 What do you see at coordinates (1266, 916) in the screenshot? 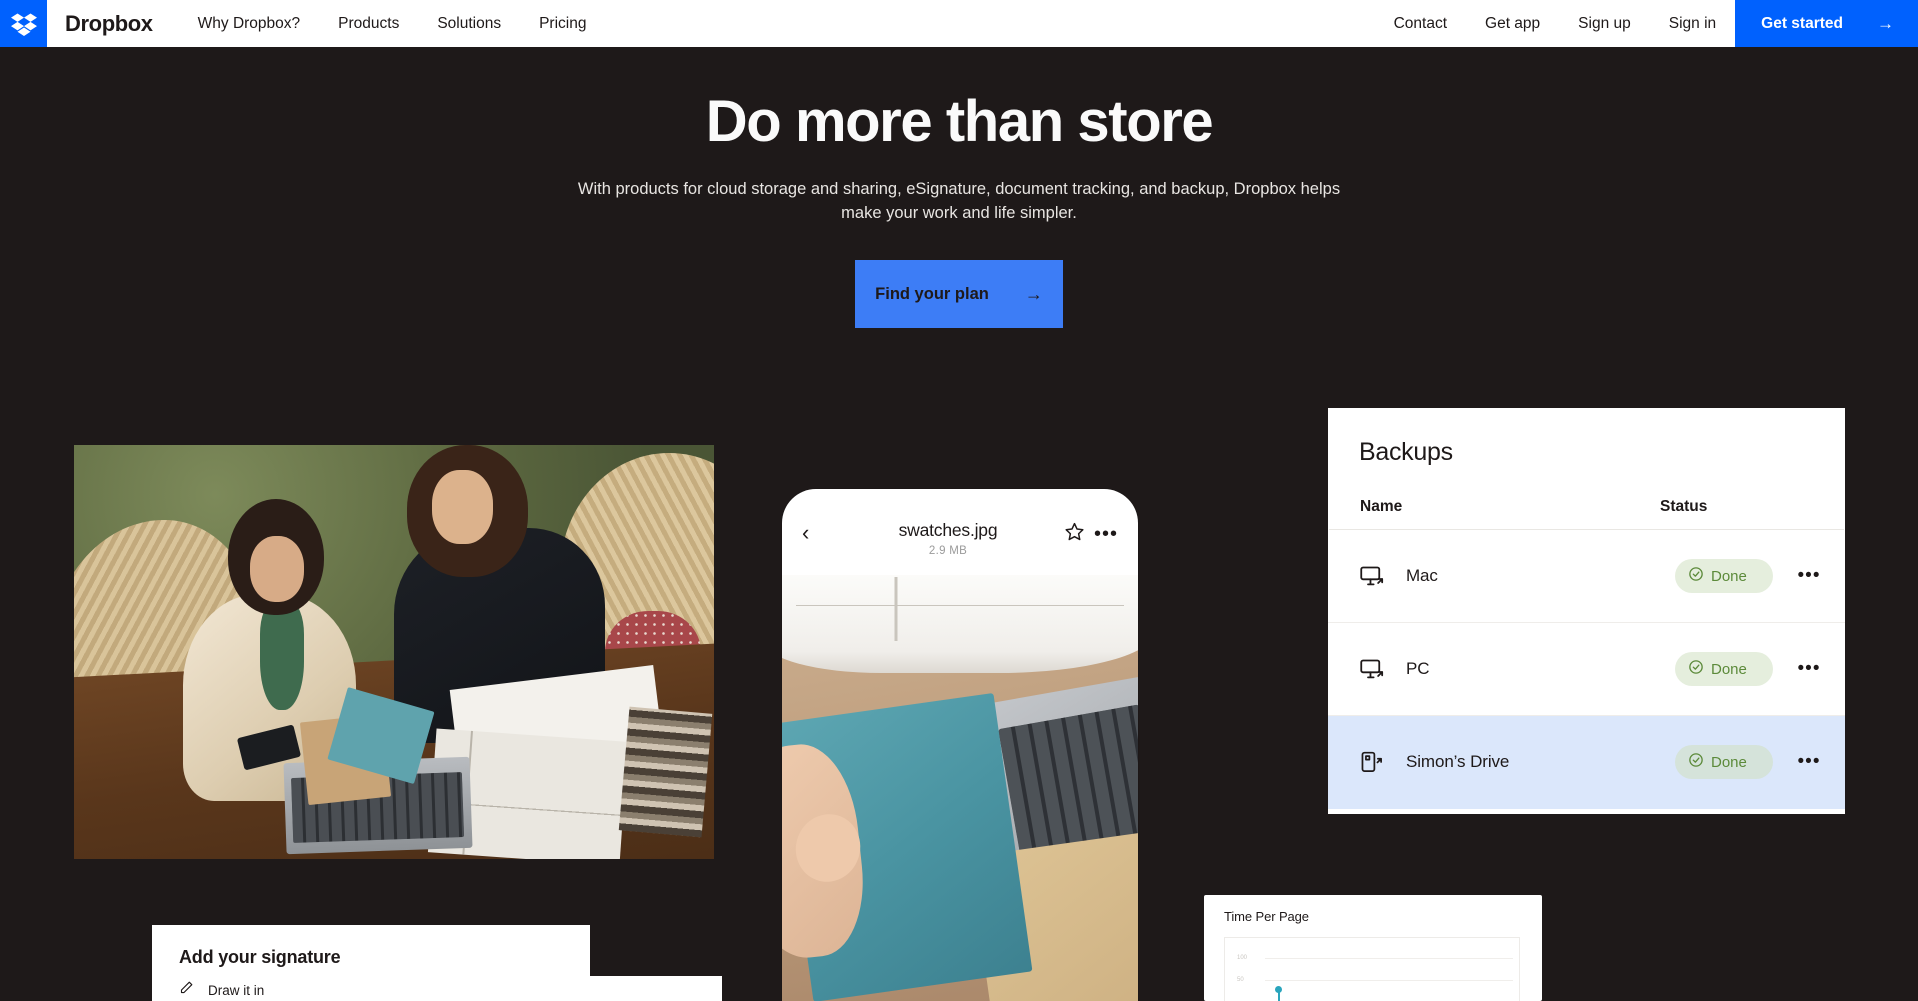
I see `time-per-page-title: Time Per Page` at bounding box center [1266, 916].